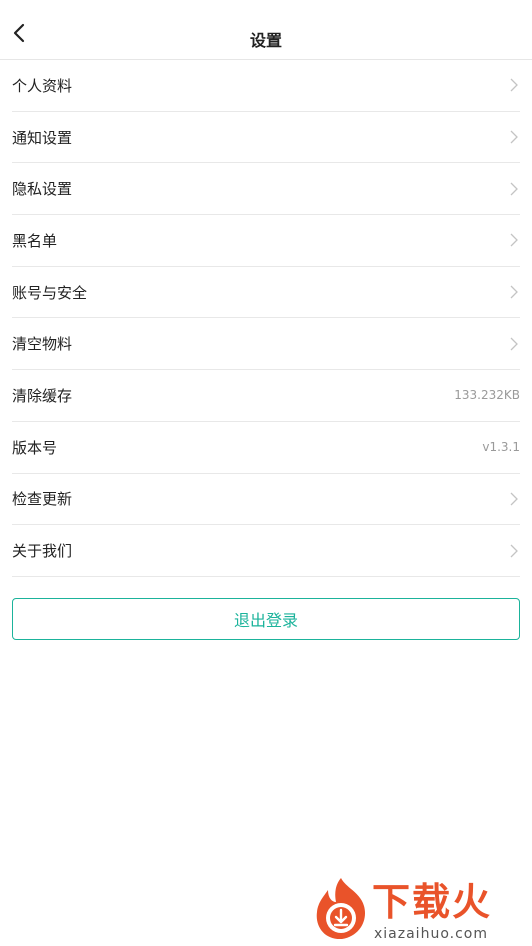  What do you see at coordinates (42, 137) in the screenshot?
I see `settings-item-label: 通知设置` at bounding box center [42, 137].